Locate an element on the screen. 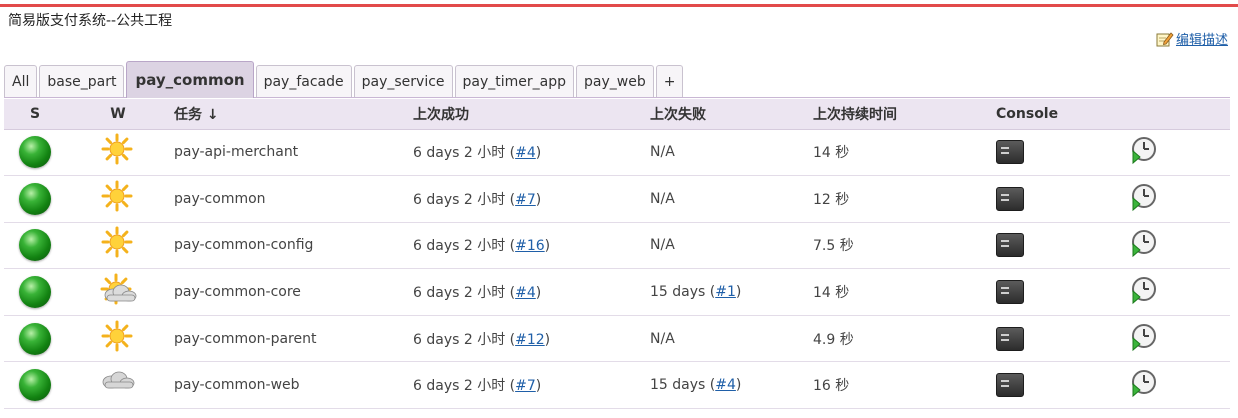 This screenshot has height=418, width=1238. last-failure-build-link: #4 is located at coordinates (725, 385).